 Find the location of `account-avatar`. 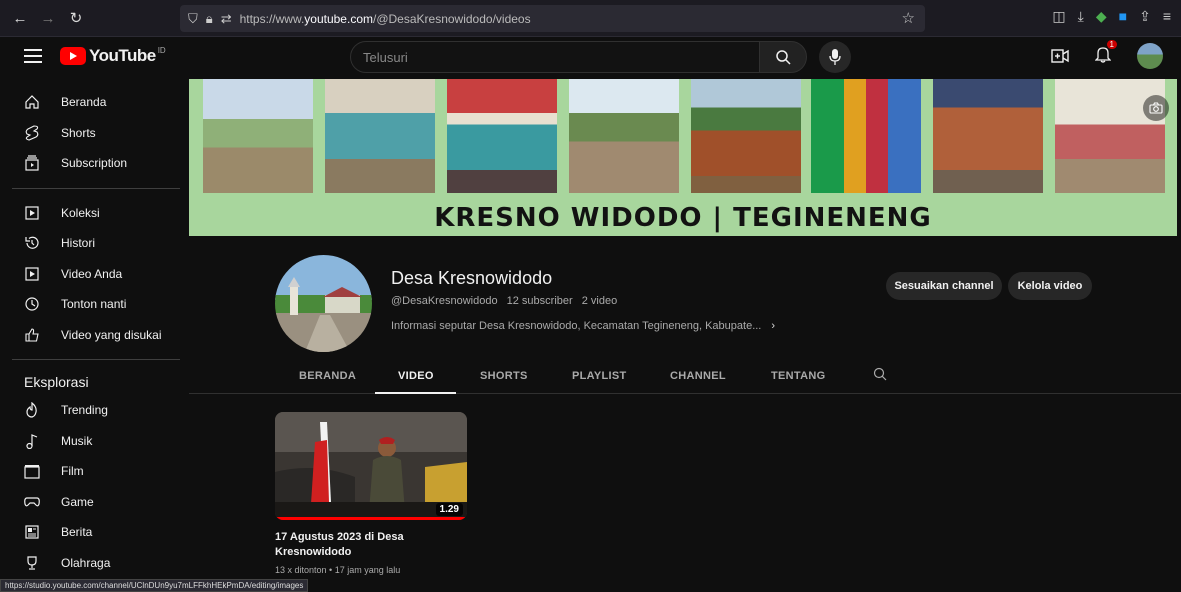

account-avatar is located at coordinates (1150, 56).